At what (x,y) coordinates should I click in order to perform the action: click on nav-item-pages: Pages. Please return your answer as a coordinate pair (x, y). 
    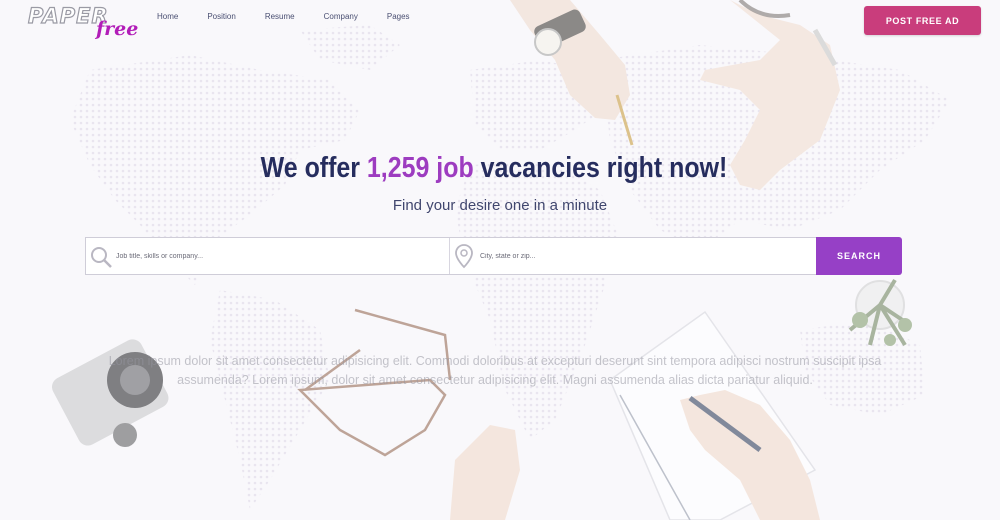
    Looking at the image, I should click on (398, 16).